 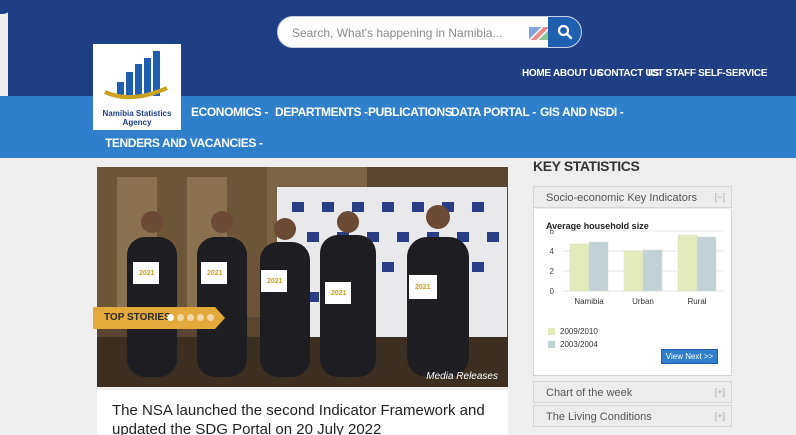 I want to click on nsa-logo: Namibia Statistics Agency, so click(x=137, y=87).